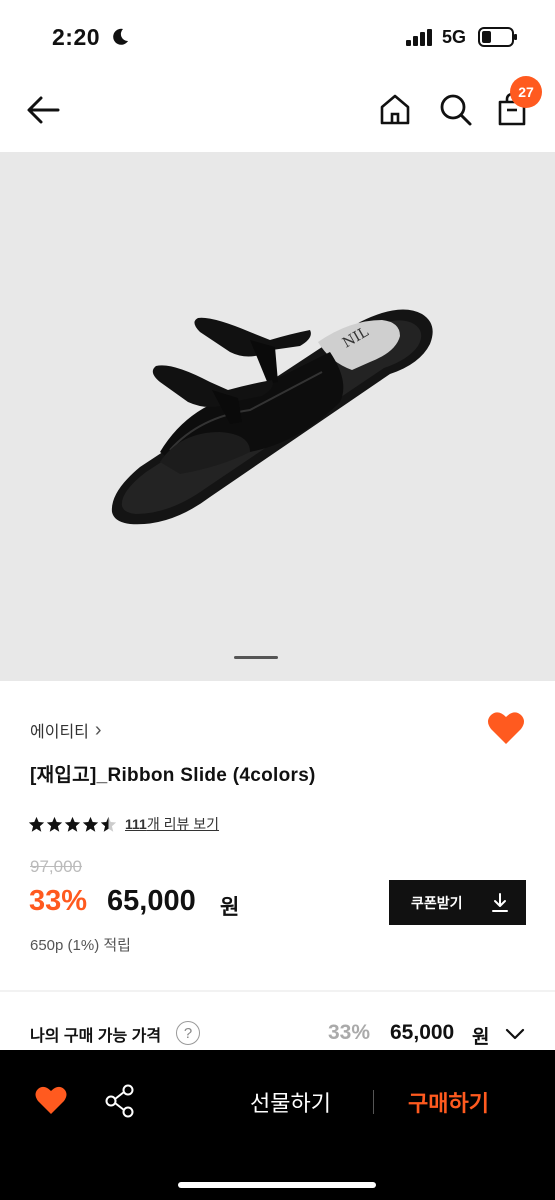 This screenshot has width=555, height=1200. I want to click on rating-row: 111개 리뷰 보기, so click(123, 824).